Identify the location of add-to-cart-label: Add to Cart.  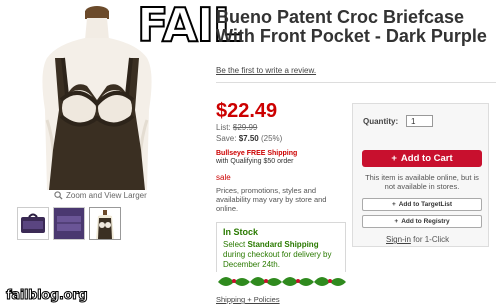
(426, 158).